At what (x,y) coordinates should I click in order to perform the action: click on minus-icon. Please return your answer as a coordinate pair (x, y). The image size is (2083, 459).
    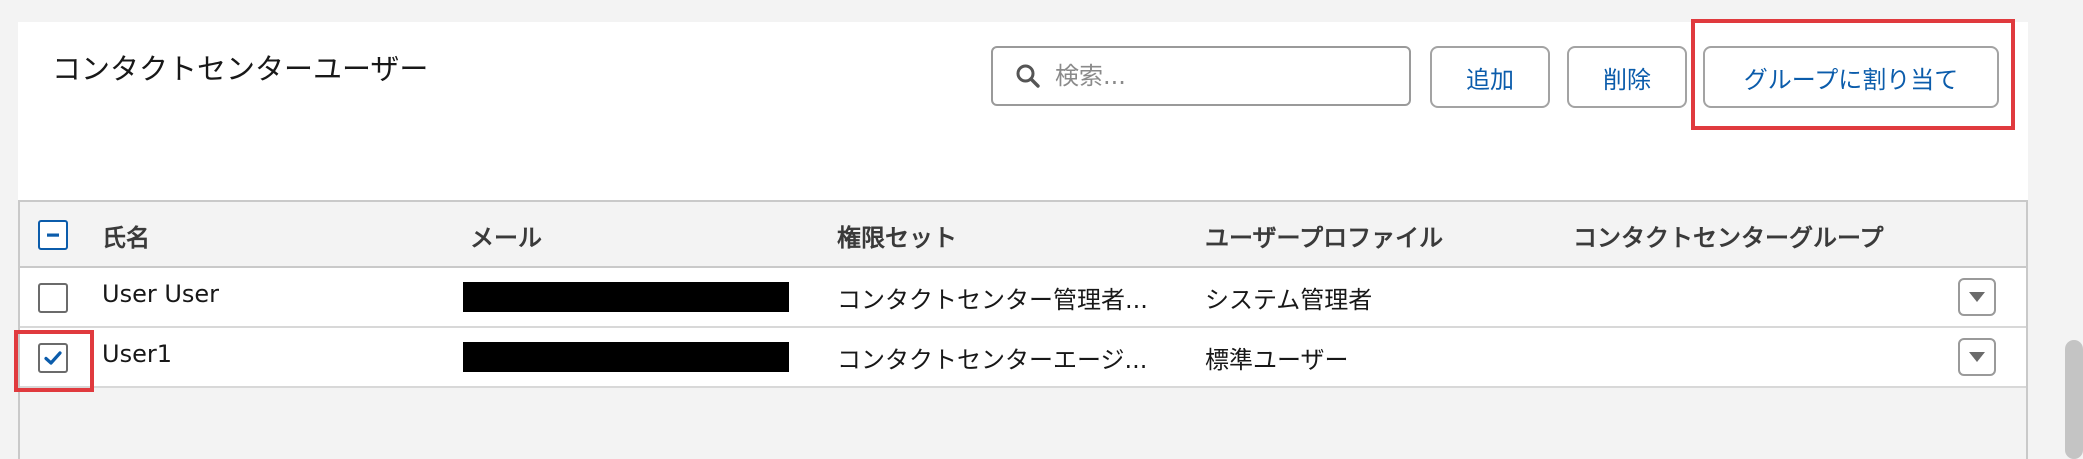
    Looking at the image, I should click on (53, 235).